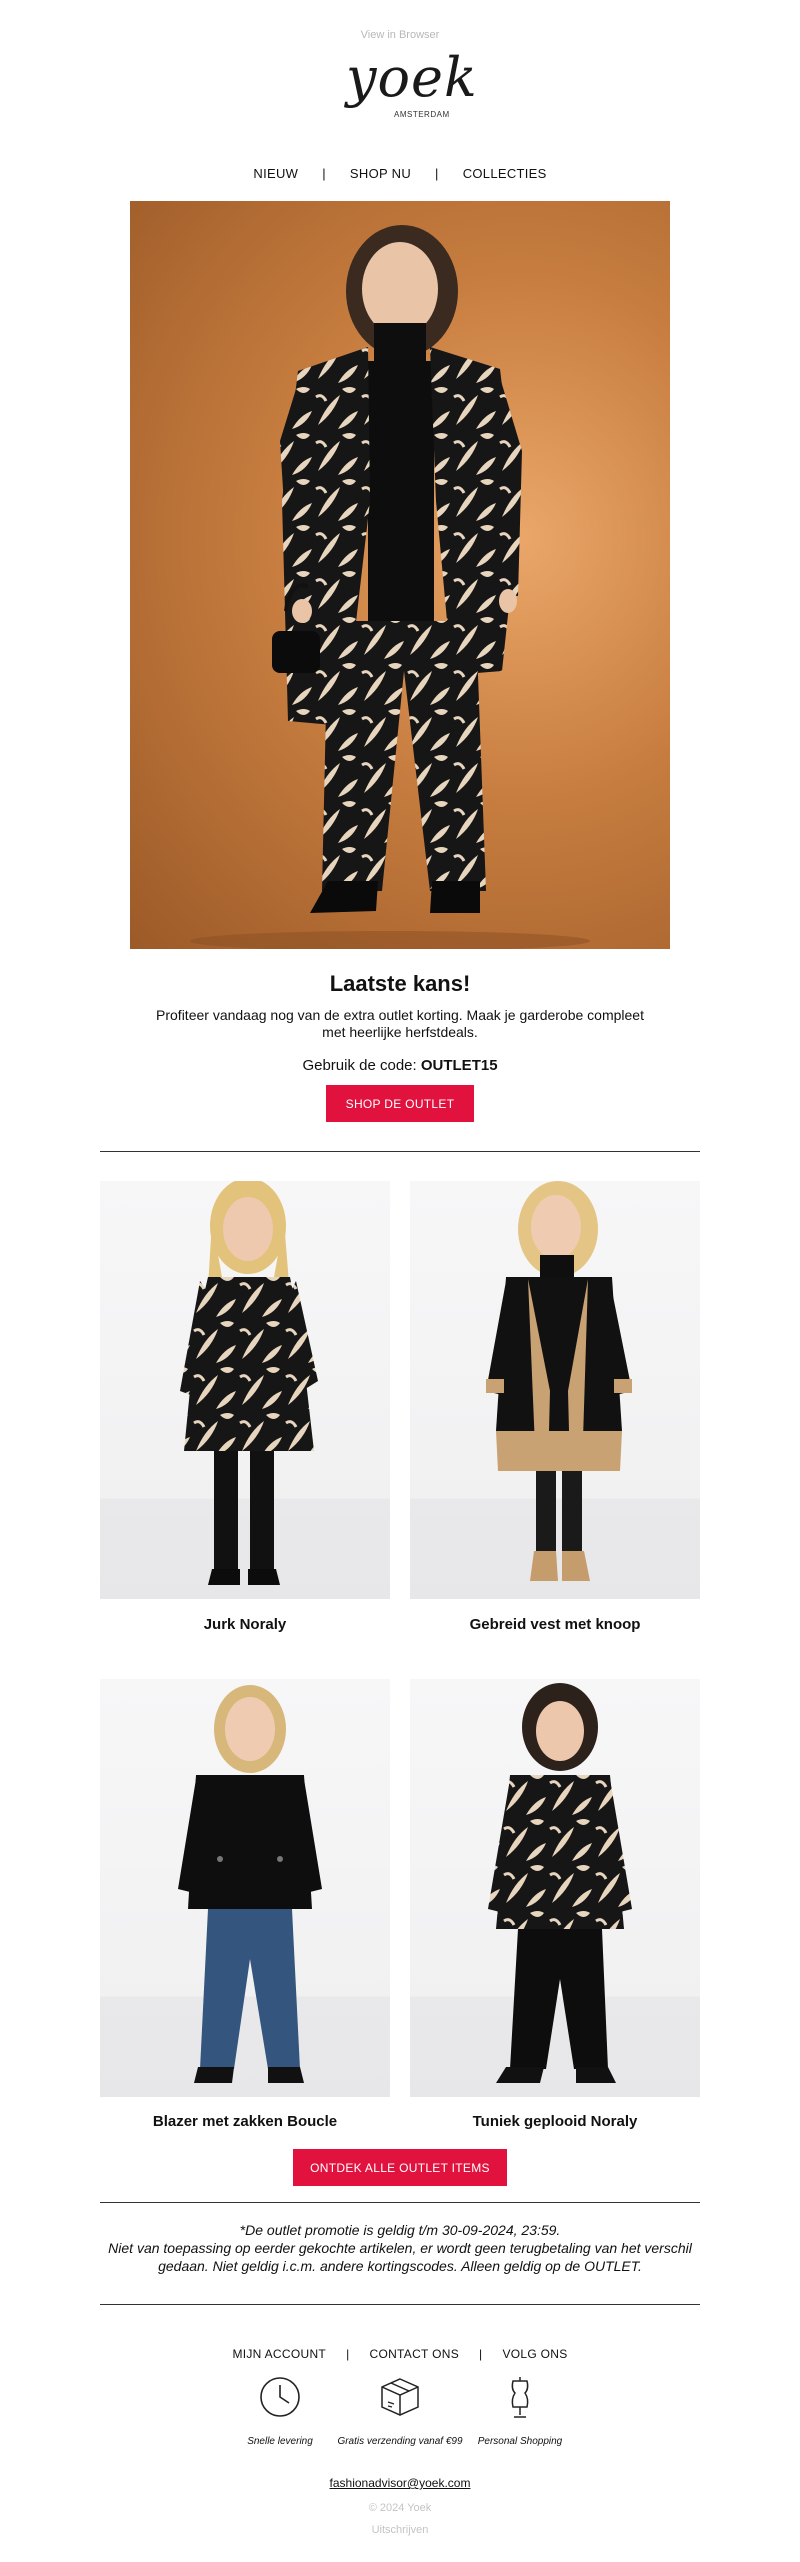 This screenshot has width=800, height=2562. Describe the element at coordinates (505, 173) in the screenshot. I see `nav-link-collecties: COLLECTIES` at that location.